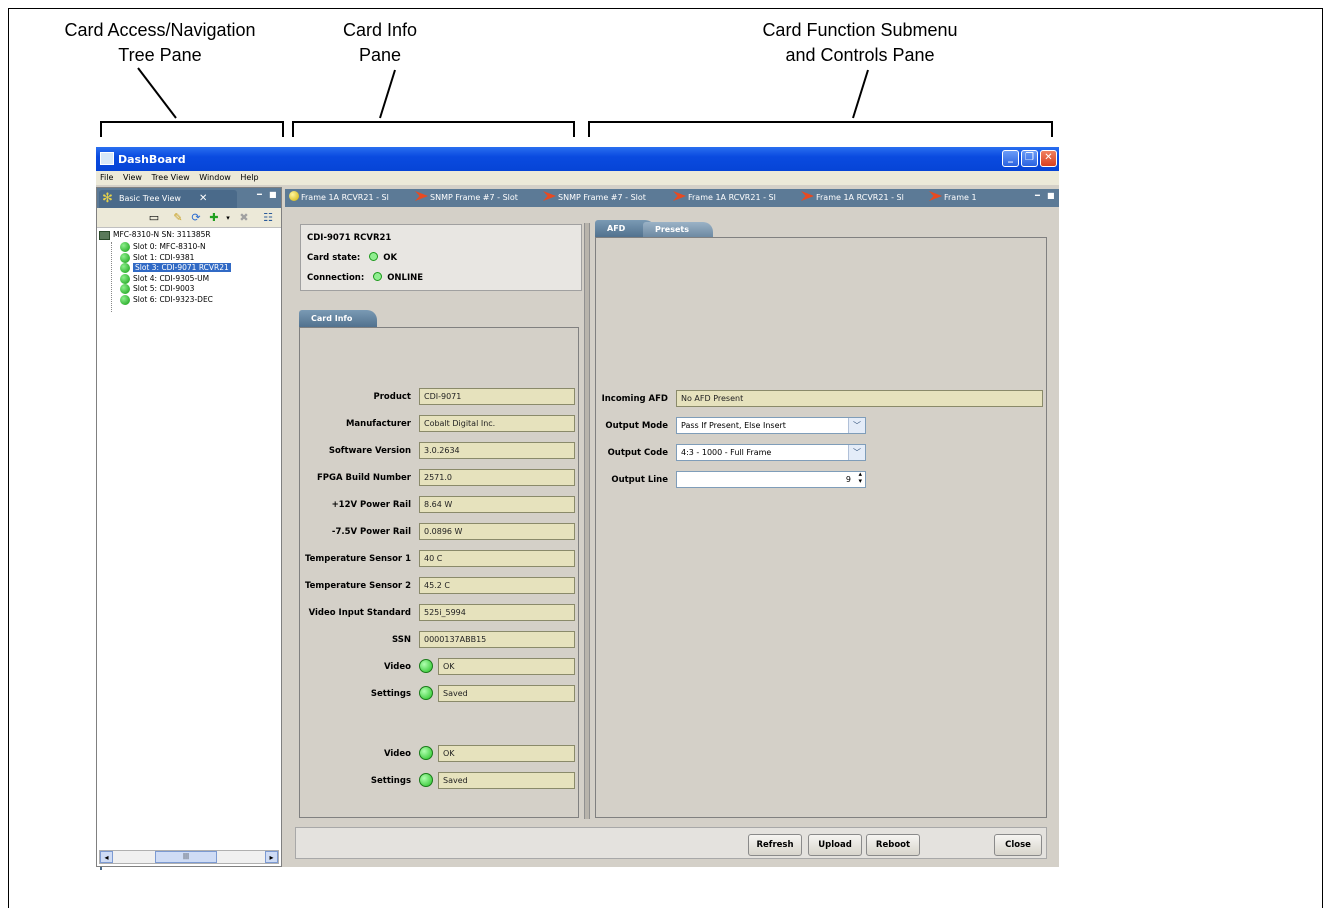 The image size is (1331, 908). I want to click on card-tab-label: SNMP Frame #7 - Slot, so click(602, 197).